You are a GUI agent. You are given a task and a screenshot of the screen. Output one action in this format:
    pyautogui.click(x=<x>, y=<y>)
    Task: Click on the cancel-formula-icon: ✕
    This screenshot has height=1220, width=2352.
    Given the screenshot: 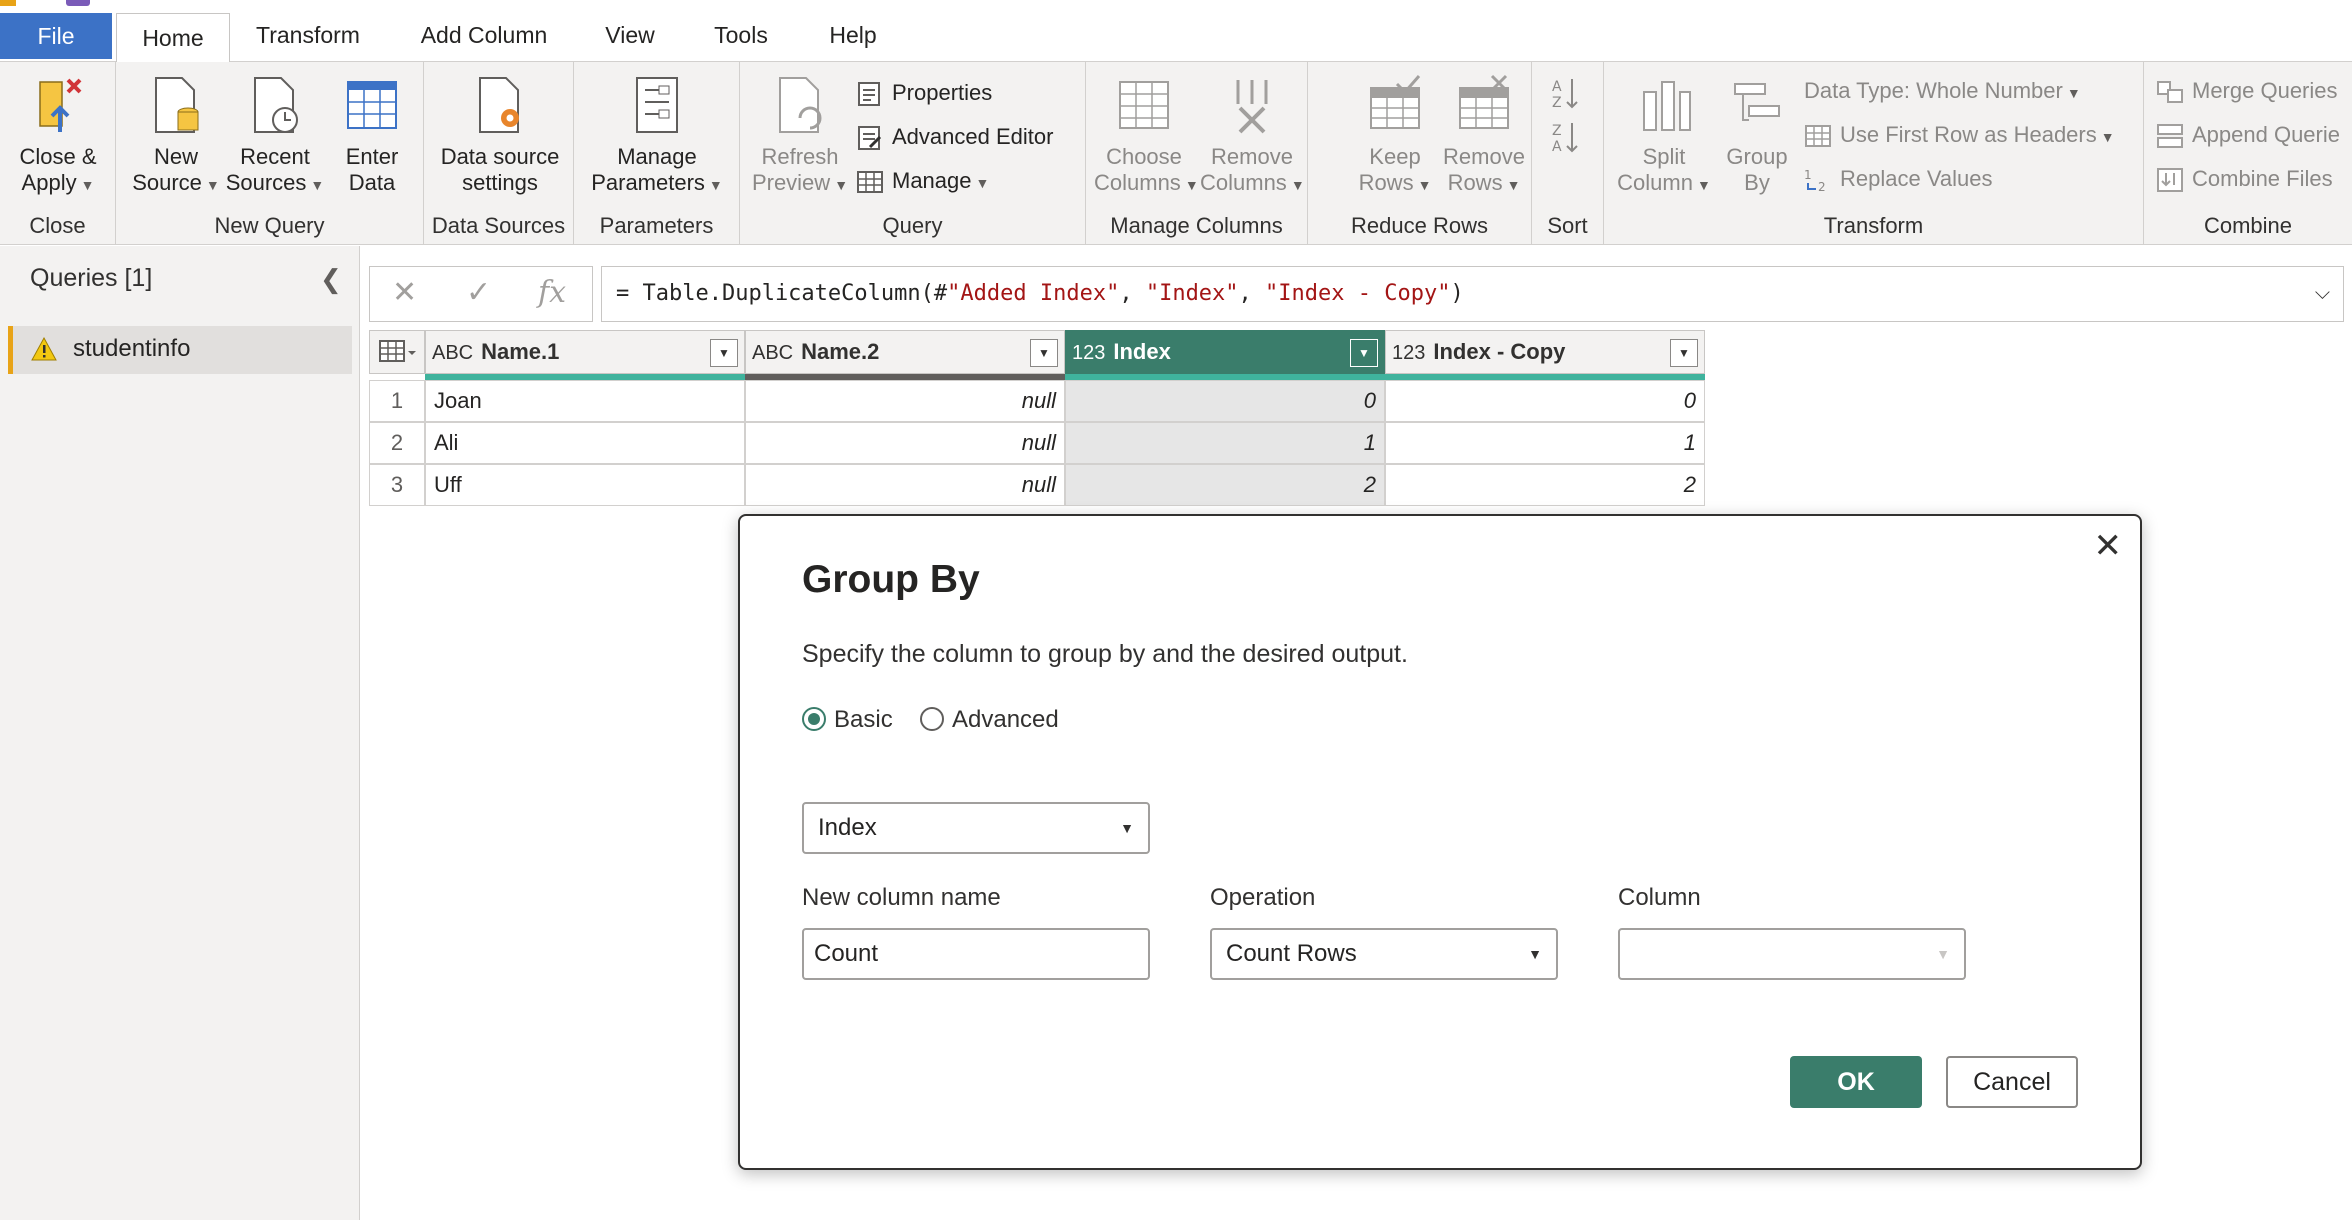 What is the action you would take?
    pyautogui.click(x=404, y=292)
    